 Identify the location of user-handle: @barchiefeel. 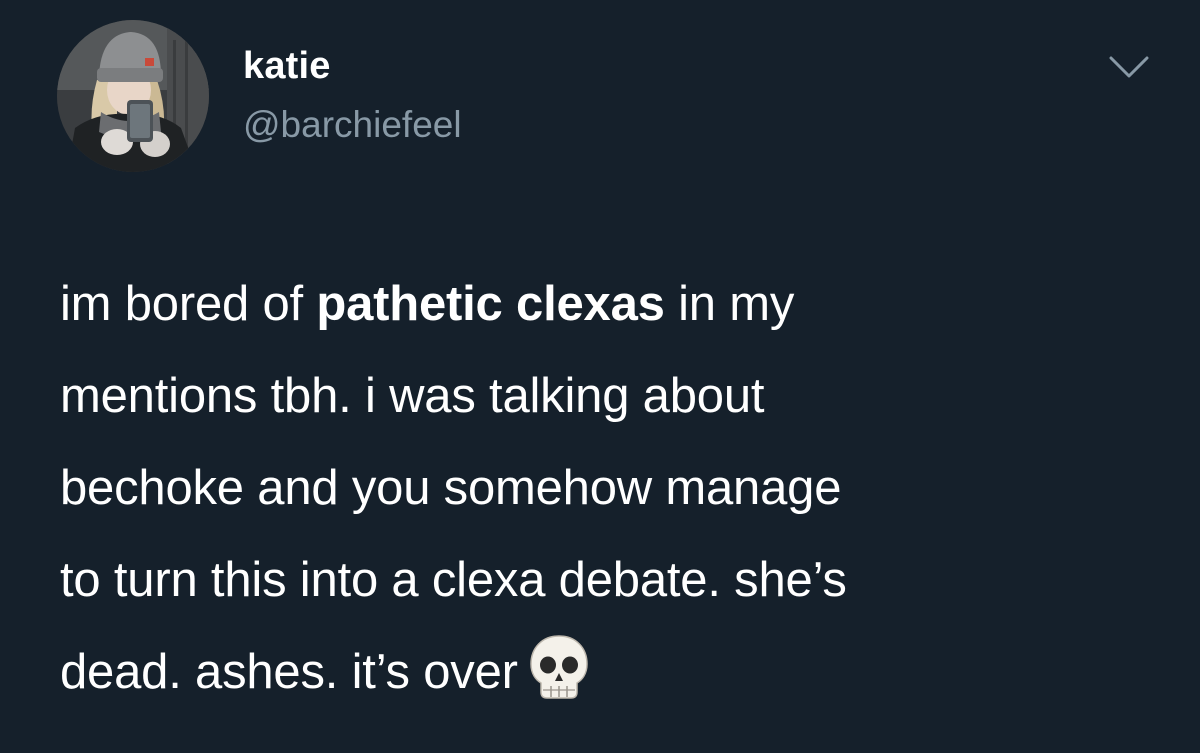
(352, 125).